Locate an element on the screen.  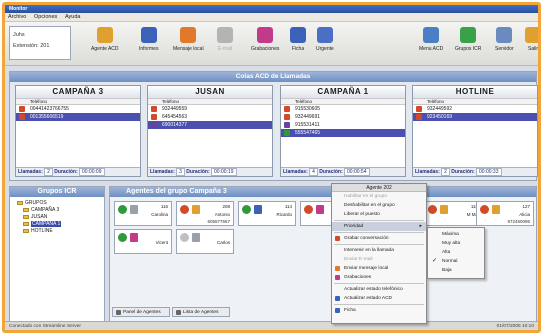
agent-extension: 208 is located at coordinates (226, 206).